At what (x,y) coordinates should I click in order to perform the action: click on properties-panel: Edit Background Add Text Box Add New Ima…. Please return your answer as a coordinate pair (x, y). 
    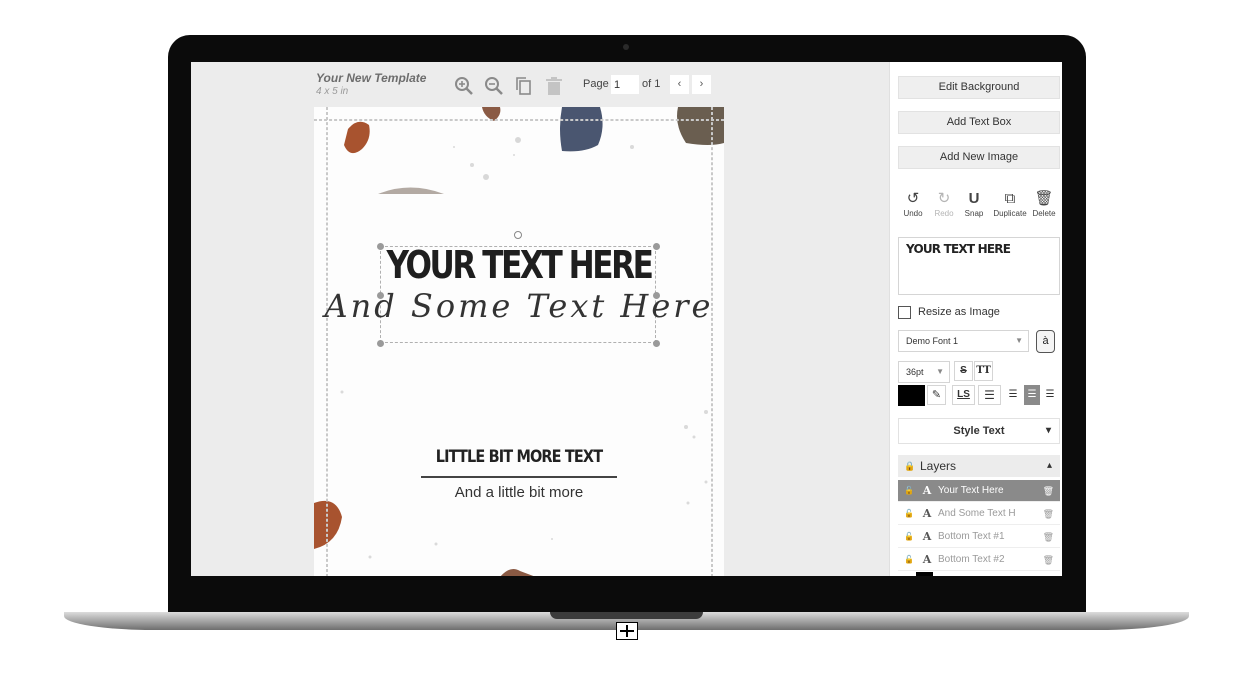
    Looking at the image, I should click on (975, 319).